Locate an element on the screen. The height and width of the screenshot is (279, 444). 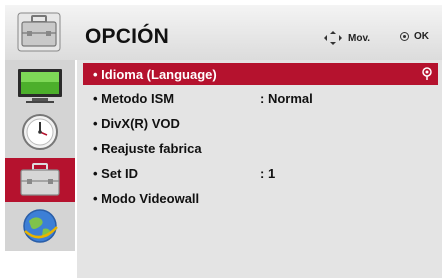
menu-item-idioma: • Idioma (Language) is located at coordinates (260, 74).